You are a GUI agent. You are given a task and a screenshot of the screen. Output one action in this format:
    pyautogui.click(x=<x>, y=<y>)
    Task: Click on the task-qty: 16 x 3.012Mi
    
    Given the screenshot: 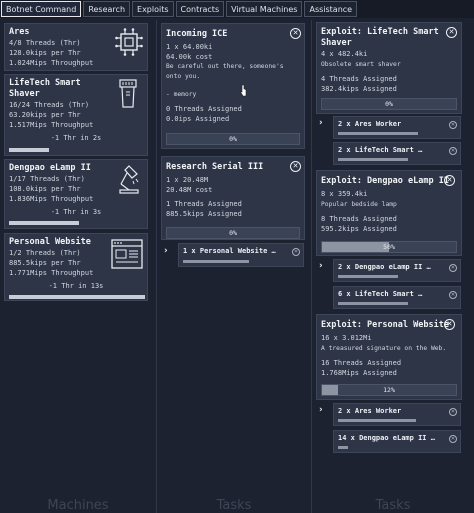 What is the action you would take?
    pyautogui.click(x=346, y=338)
    